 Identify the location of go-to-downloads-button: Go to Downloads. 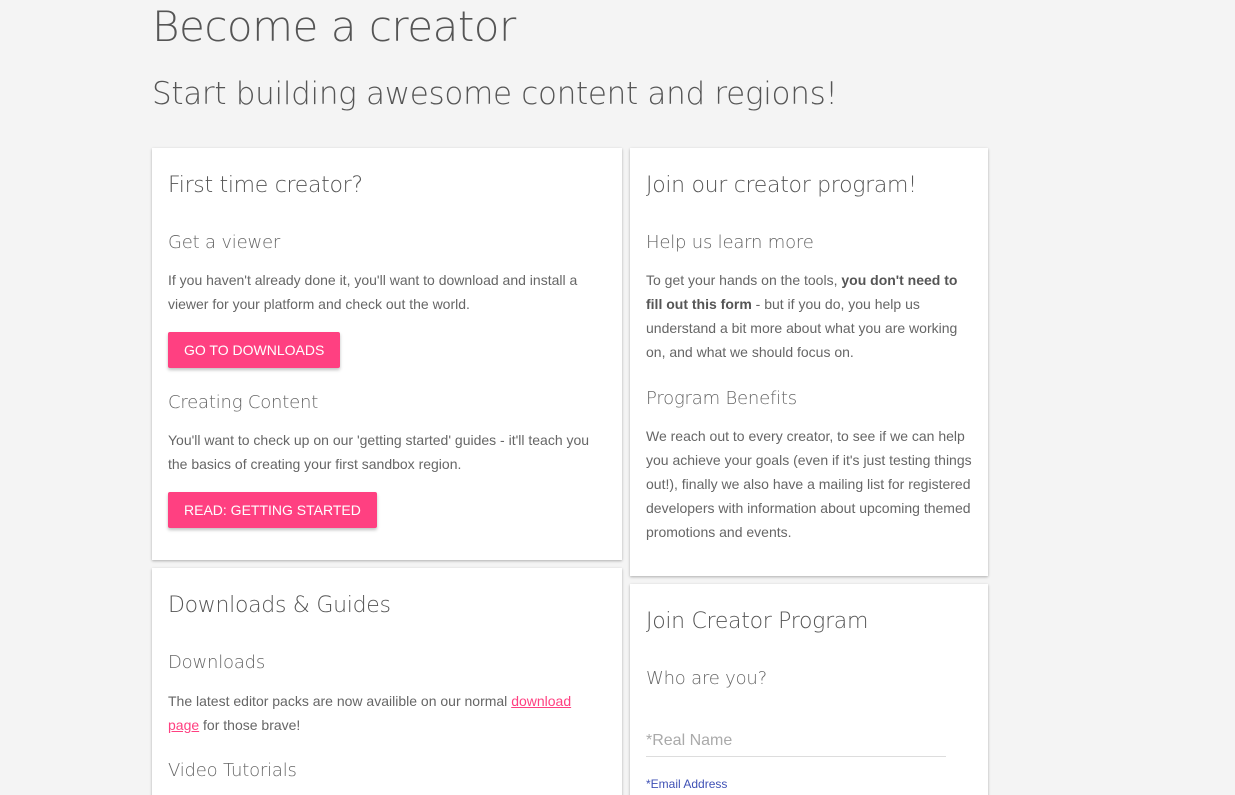
(254, 350).